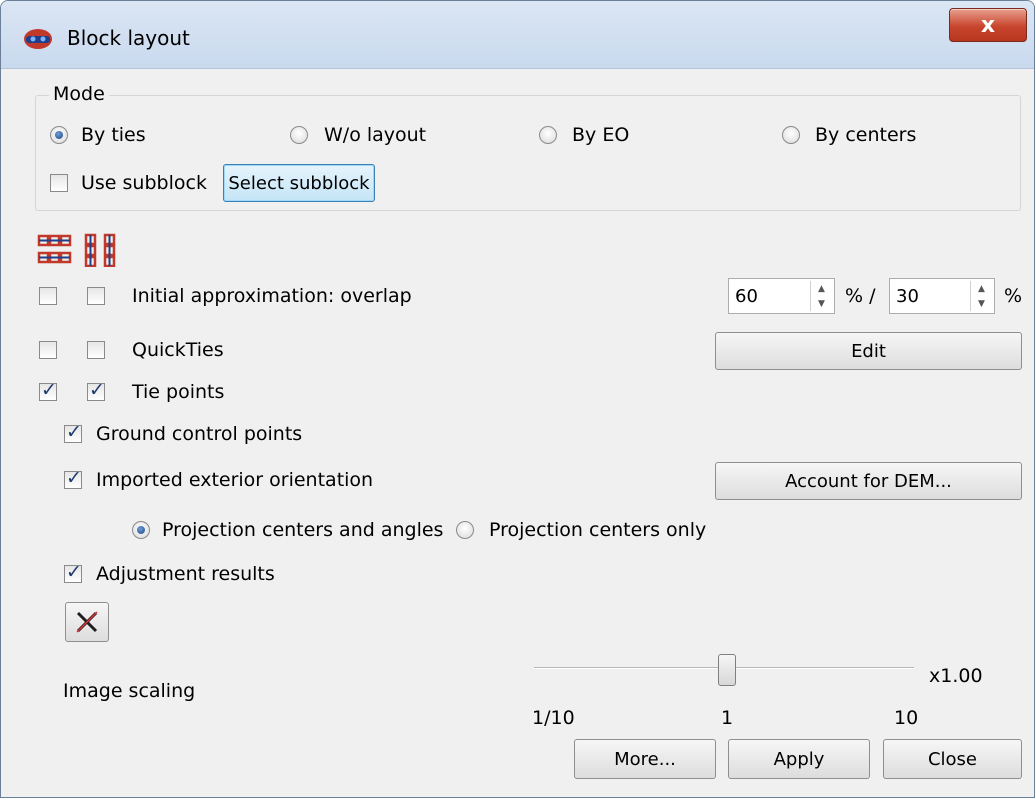 The height and width of the screenshot is (798, 1035). Describe the element at coordinates (601, 135) in the screenshot. I see `mode-by-eo-label: By EO` at that location.